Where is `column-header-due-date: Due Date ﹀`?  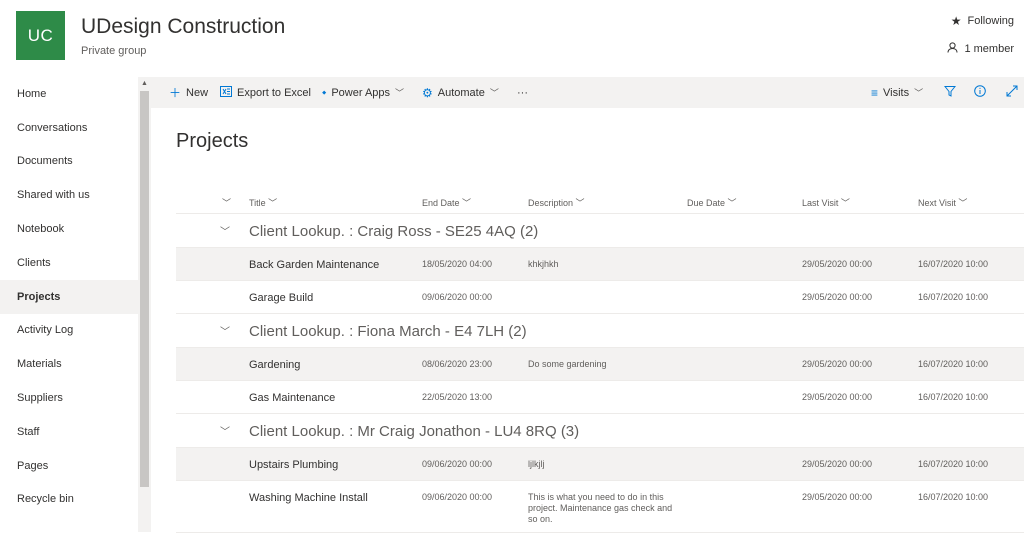 column-header-due-date: Due Date ﹀ is located at coordinates (712, 202).